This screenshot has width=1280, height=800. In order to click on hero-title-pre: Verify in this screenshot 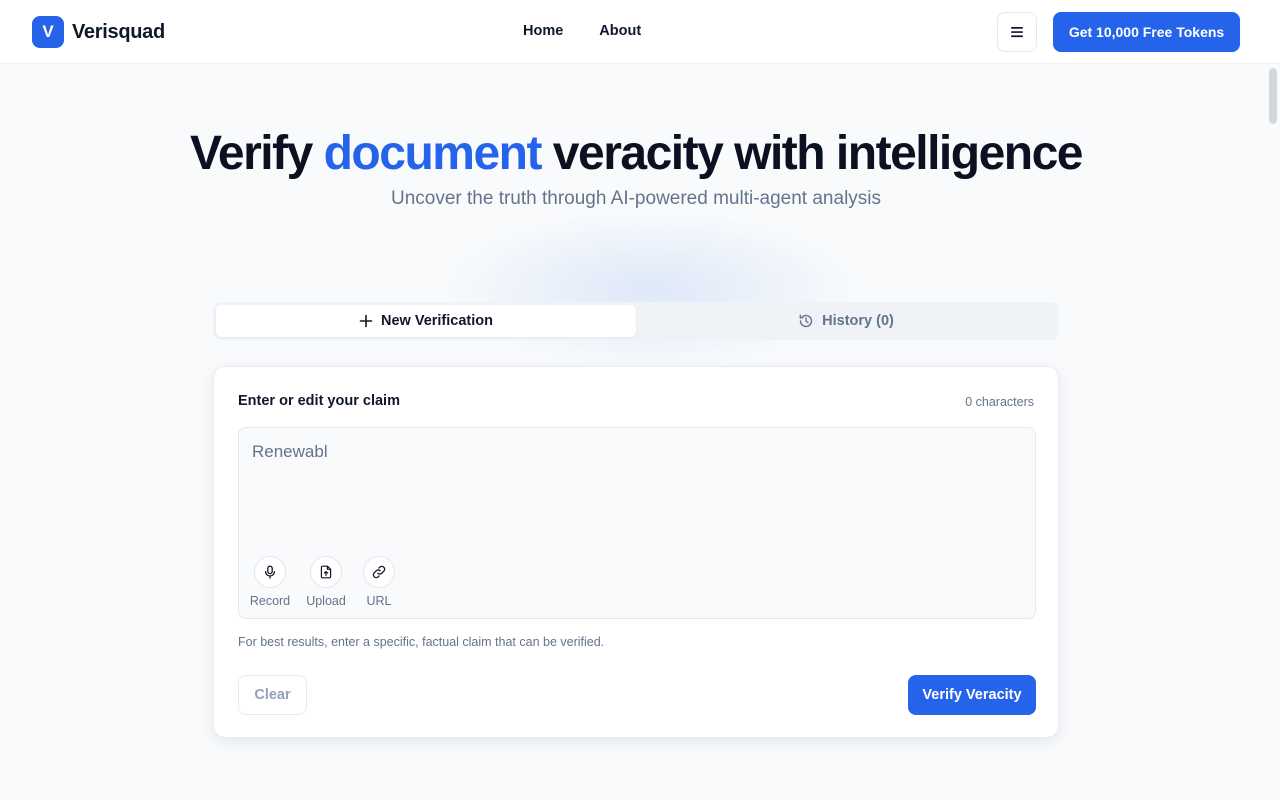, I will do `click(251, 153)`.